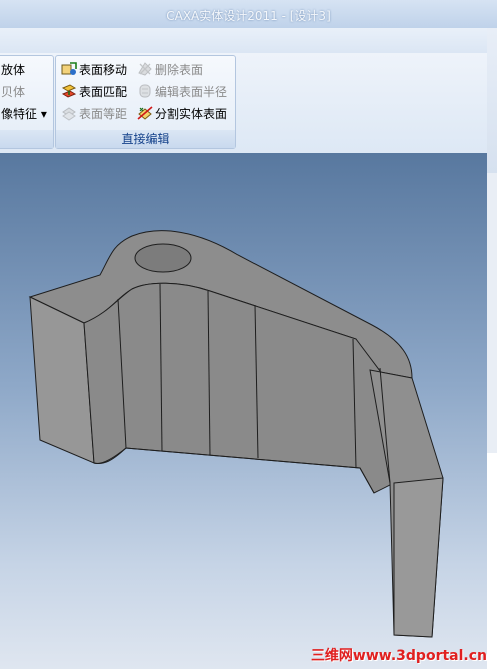 The width and height of the screenshot is (497, 669). I want to click on ribbon-tab-bar, so click(248, 41).